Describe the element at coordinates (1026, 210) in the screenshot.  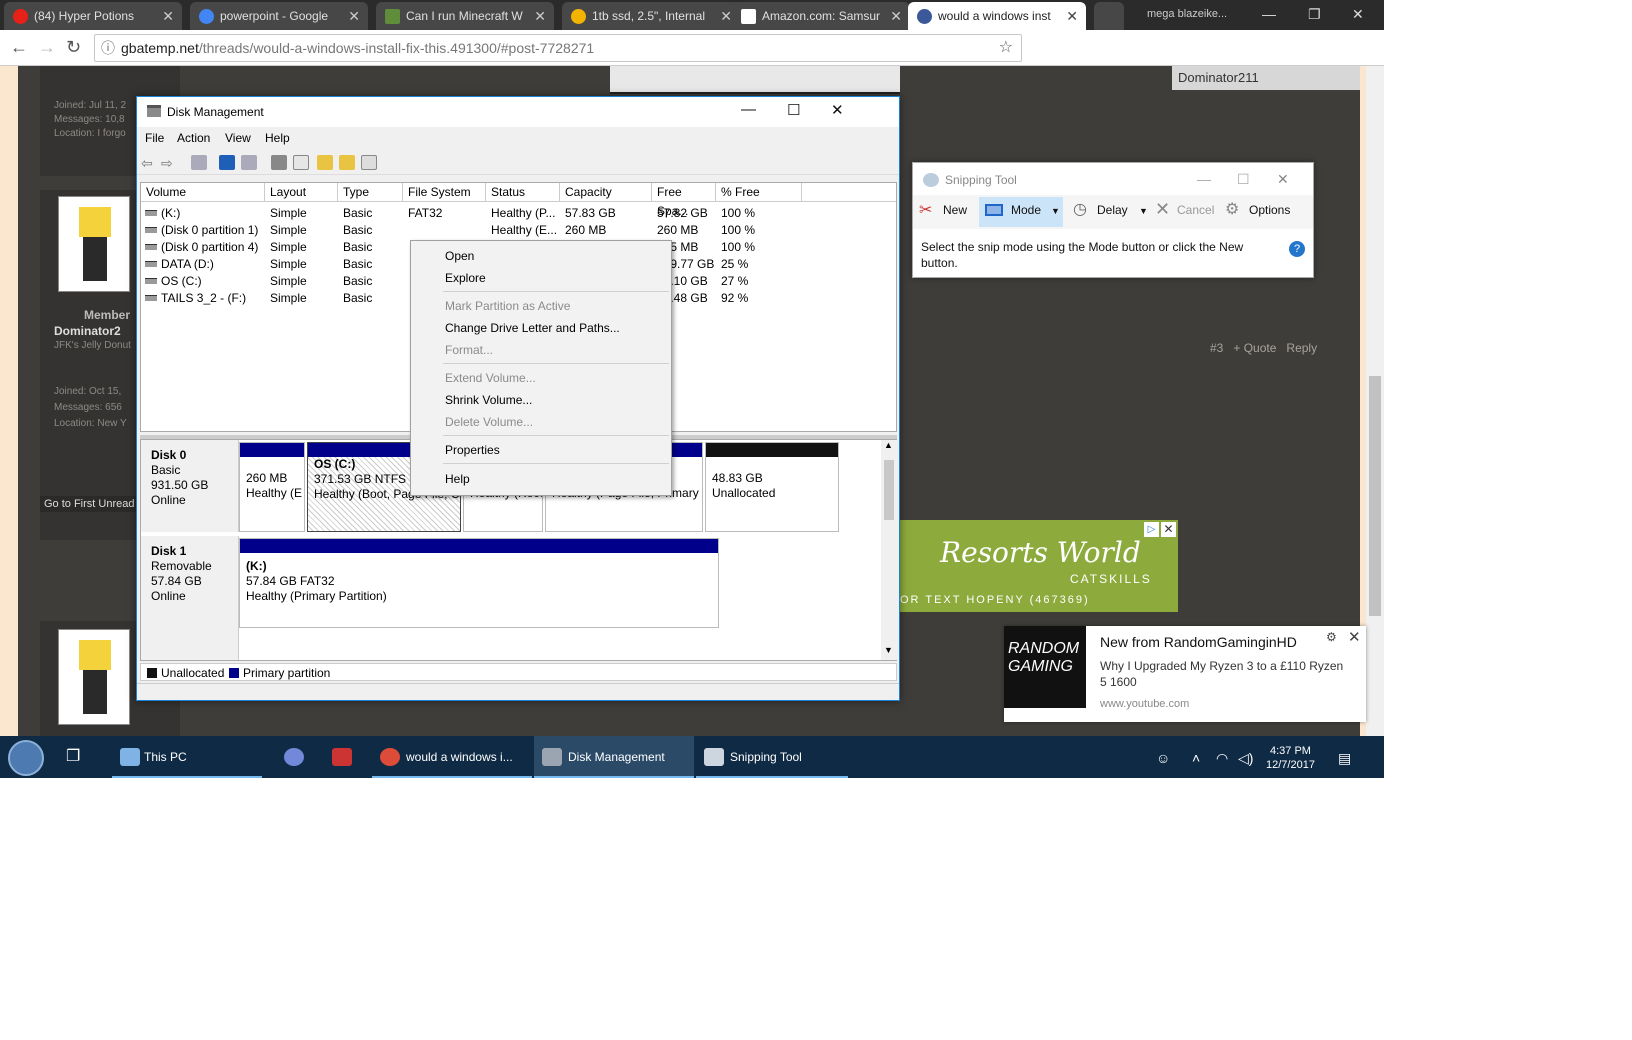
I see `mode-label: Mode` at that location.